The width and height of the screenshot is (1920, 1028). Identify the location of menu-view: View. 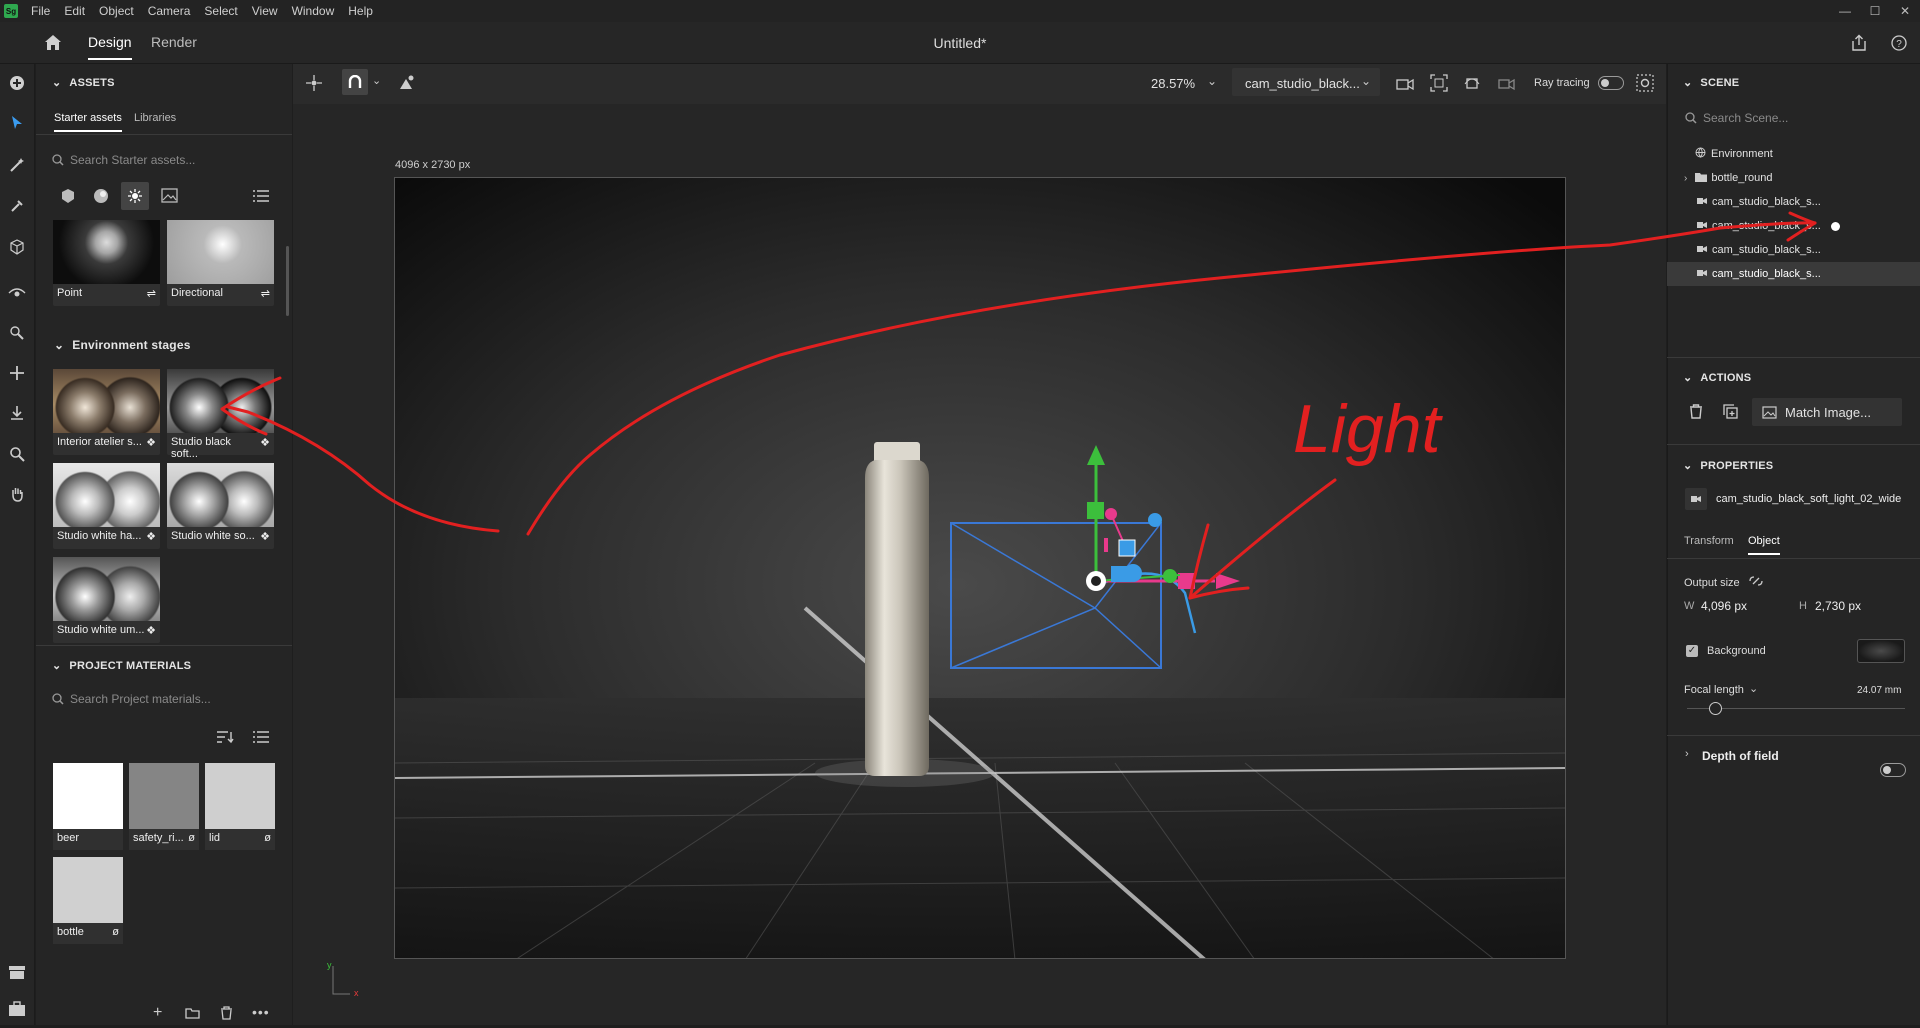
(265, 11).